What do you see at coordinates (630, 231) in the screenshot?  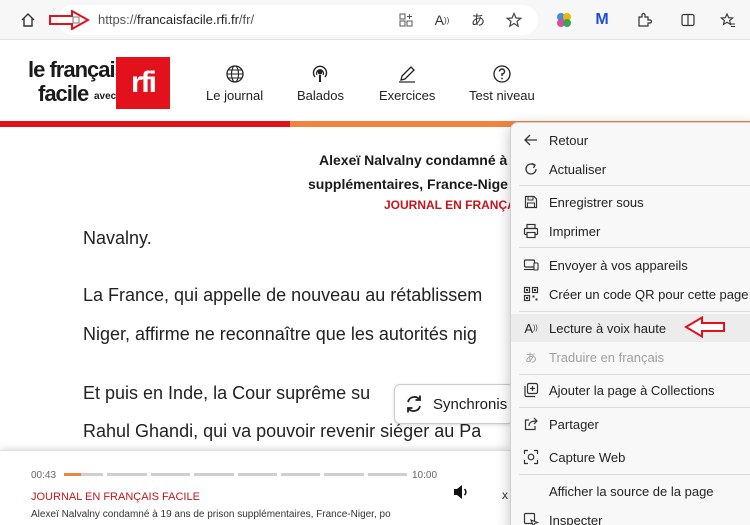 I see `menu-item-imprimer: Imprimer` at bounding box center [630, 231].